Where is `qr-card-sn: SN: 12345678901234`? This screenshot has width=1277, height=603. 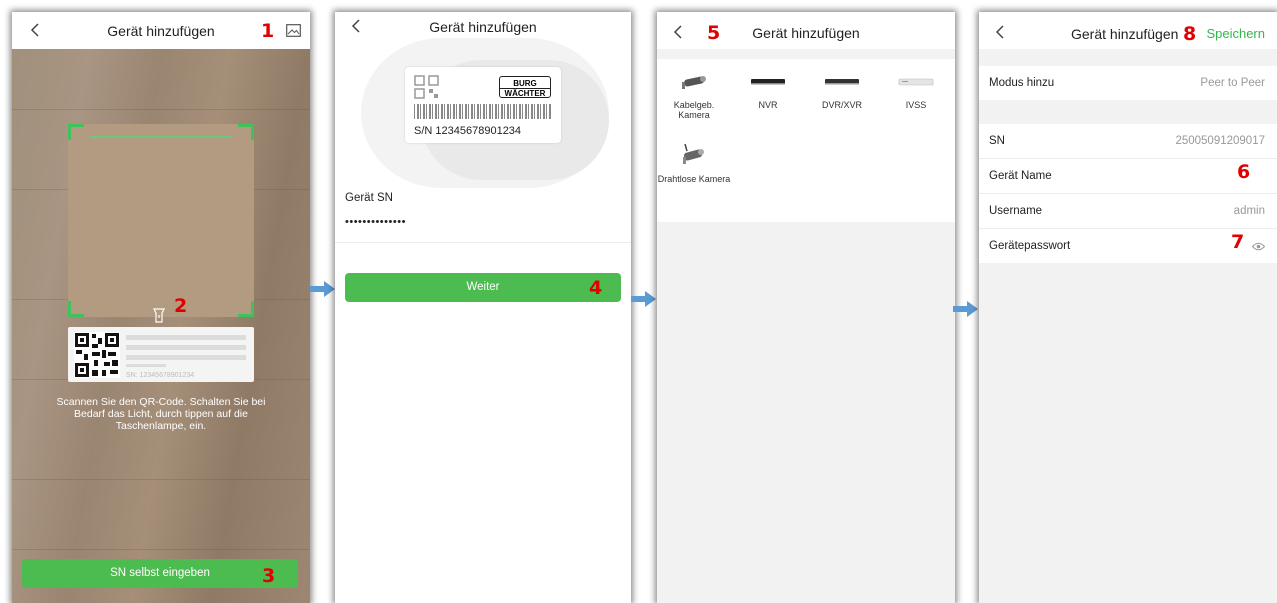
qr-card-sn: SN: 12345678901234 is located at coordinates (160, 375).